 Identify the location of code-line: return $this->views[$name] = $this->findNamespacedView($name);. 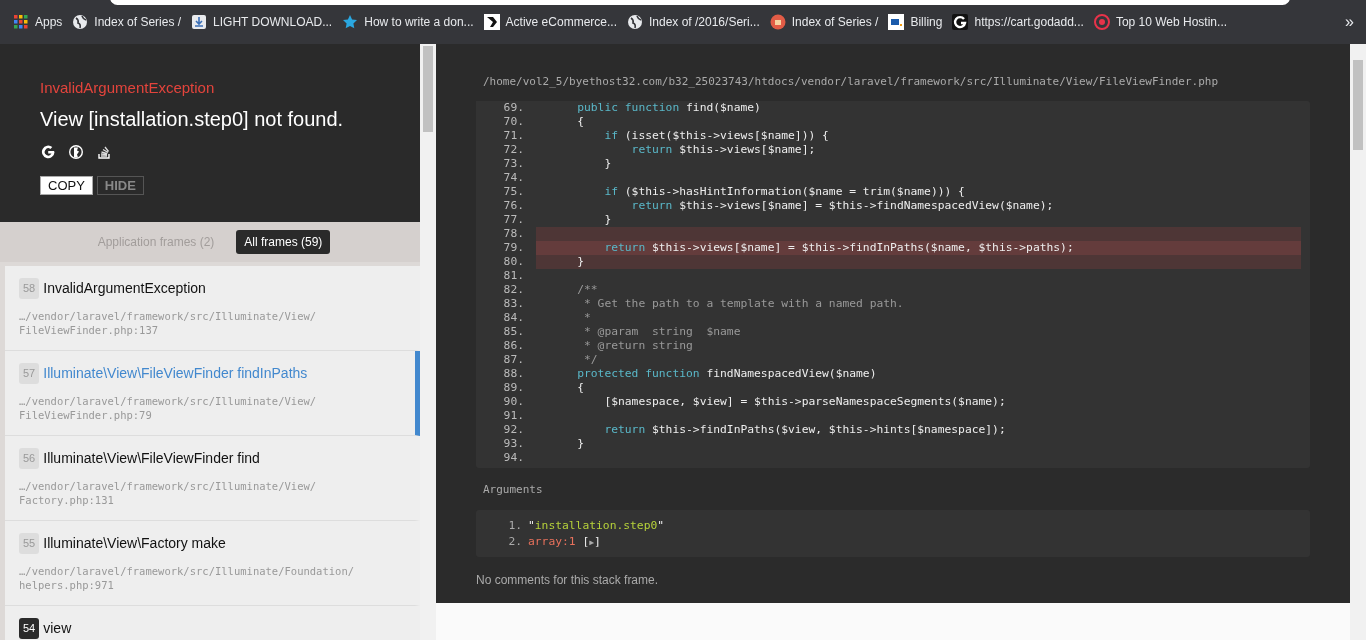
(842, 205).